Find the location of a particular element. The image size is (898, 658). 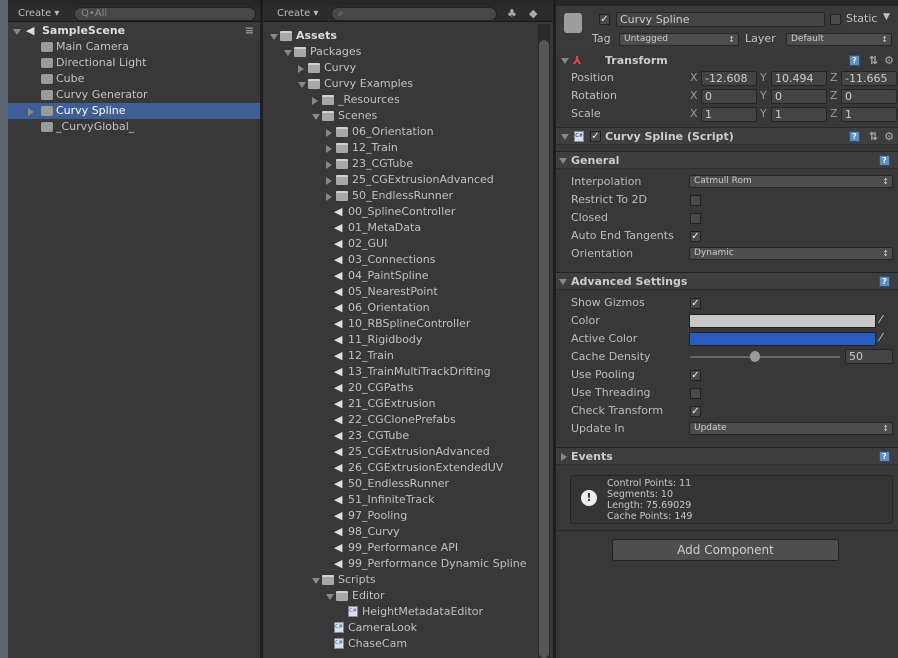

transform-x-field: 0 is located at coordinates (729, 96).